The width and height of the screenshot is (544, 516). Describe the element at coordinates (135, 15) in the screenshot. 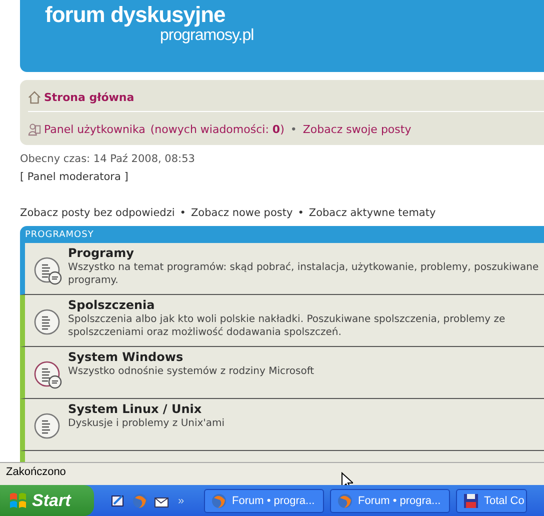

I see `forum-title: forum dyskusyjne` at that location.